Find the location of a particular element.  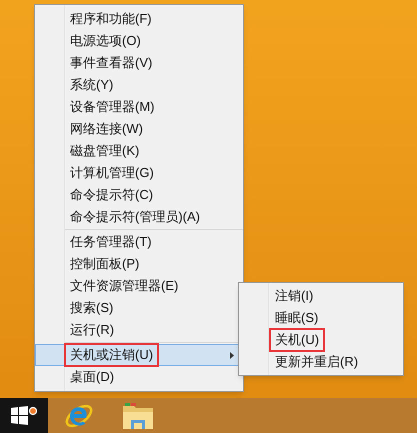

menu-item: 睡眠(S) is located at coordinates (321, 318).